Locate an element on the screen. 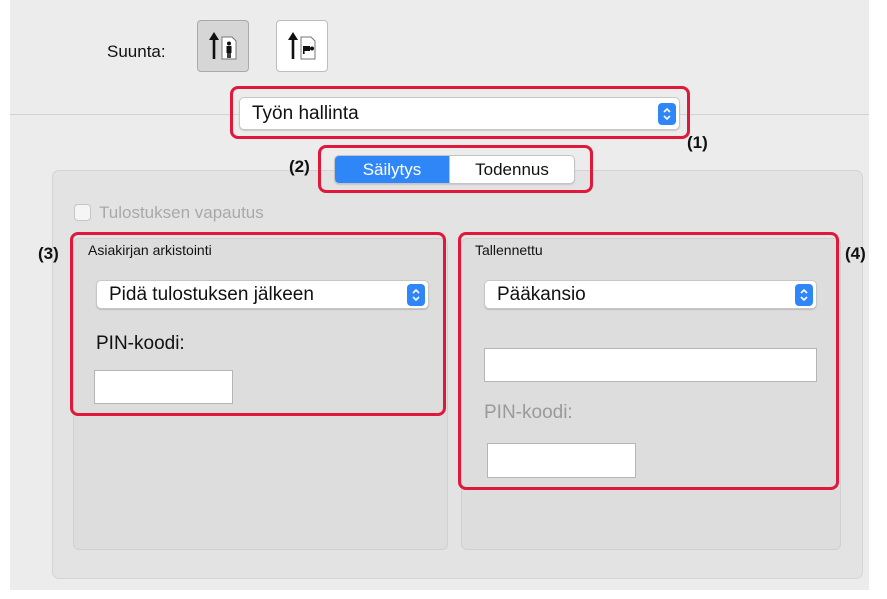 The image size is (887, 599). release-checkbox is located at coordinates (82, 212).